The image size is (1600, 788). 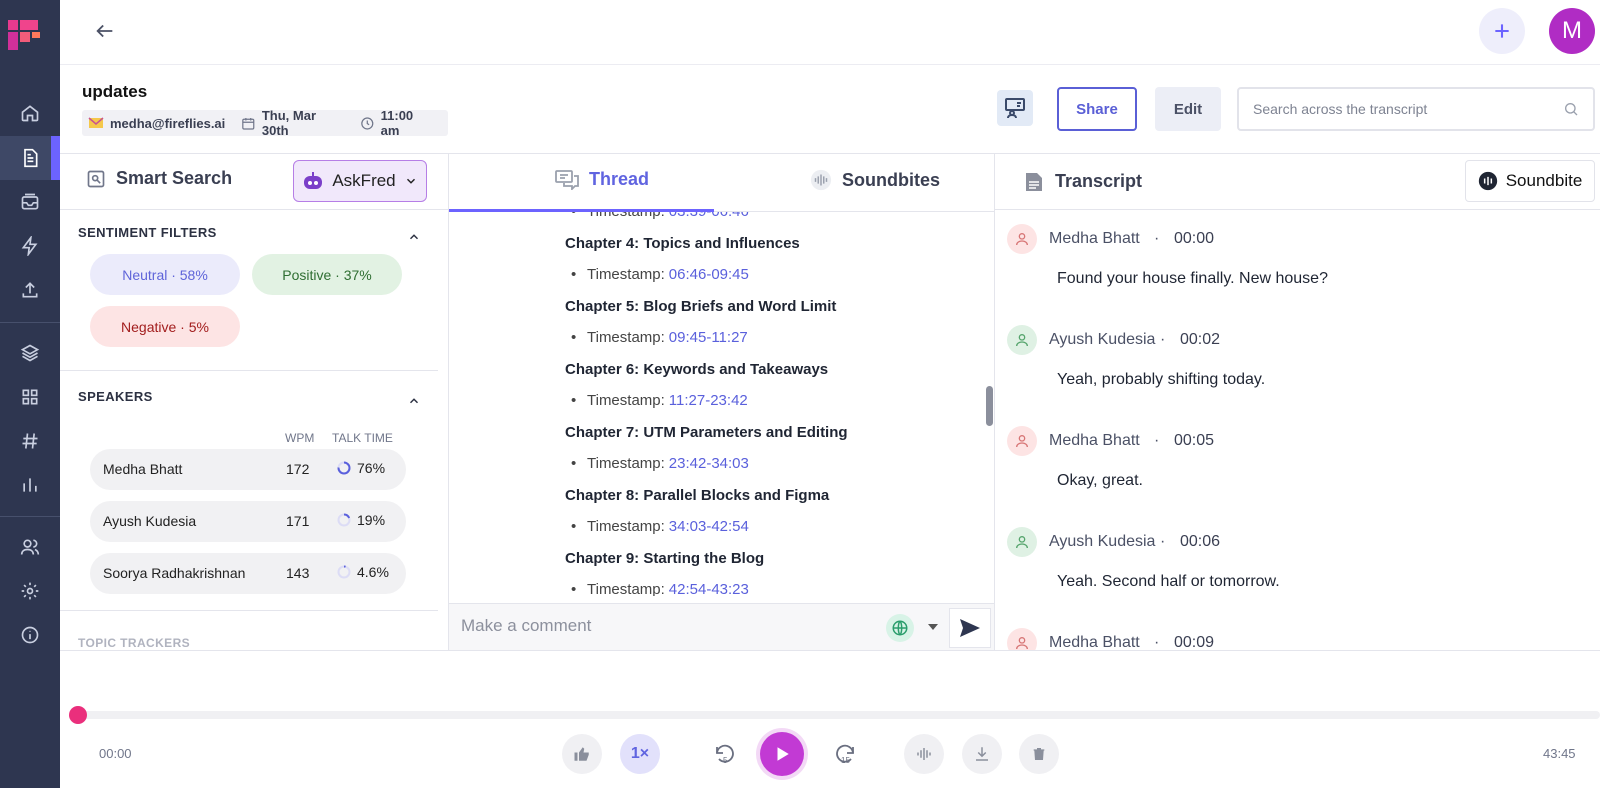 I want to click on rewind-button: 5, so click(x=725, y=754).